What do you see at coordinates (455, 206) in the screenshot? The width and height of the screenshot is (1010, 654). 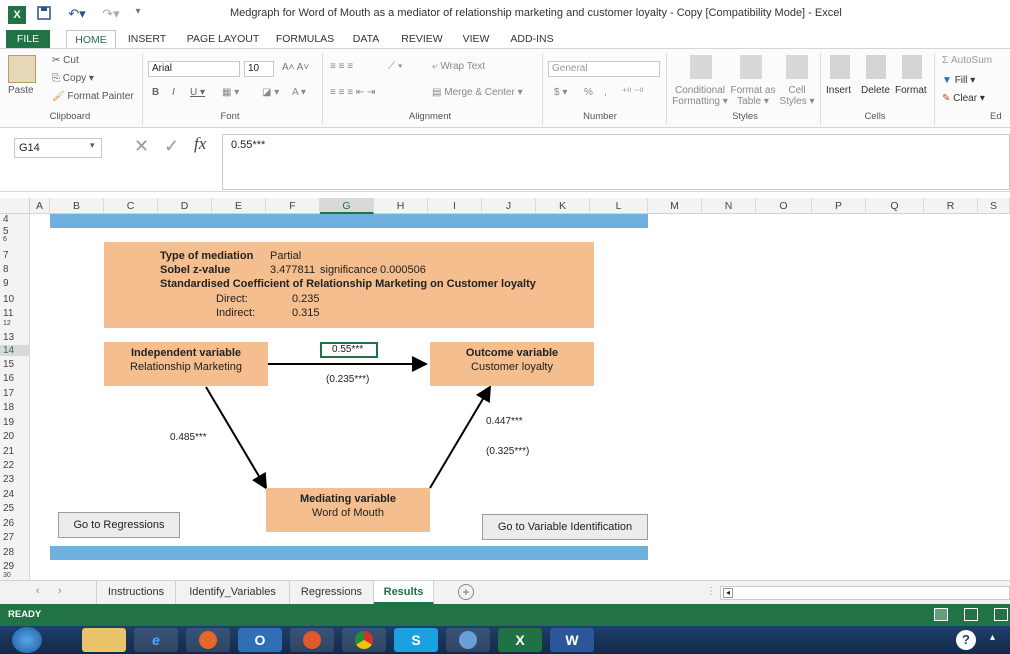 I see `column-header: I` at bounding box center [455, 206].